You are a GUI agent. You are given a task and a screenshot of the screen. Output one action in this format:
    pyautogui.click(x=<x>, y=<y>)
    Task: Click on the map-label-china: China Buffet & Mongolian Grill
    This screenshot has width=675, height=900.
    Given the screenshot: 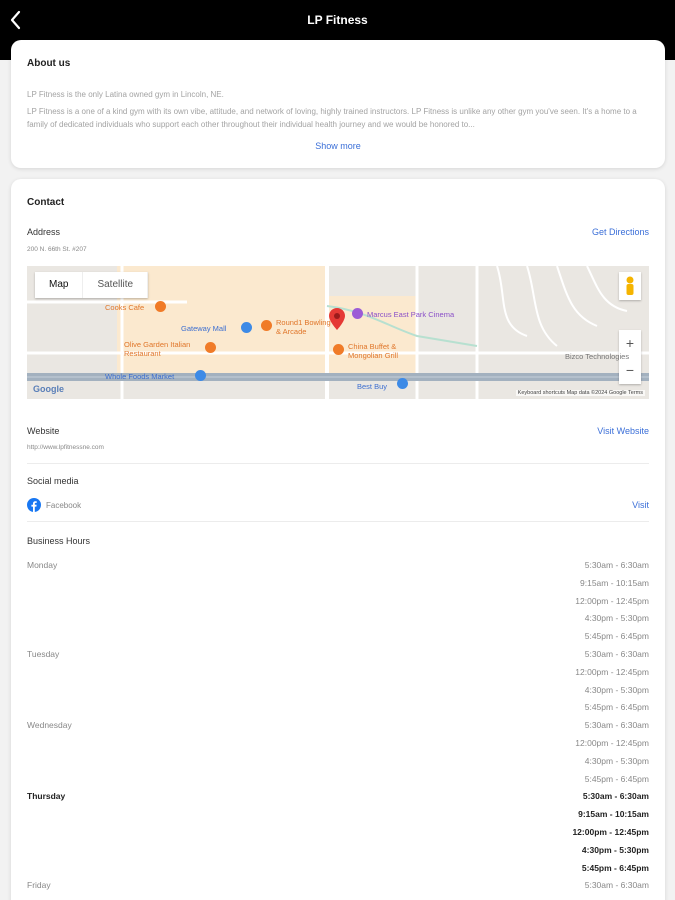 What is the action you would take?
    pyautogui.click(x=373, y=351)
    